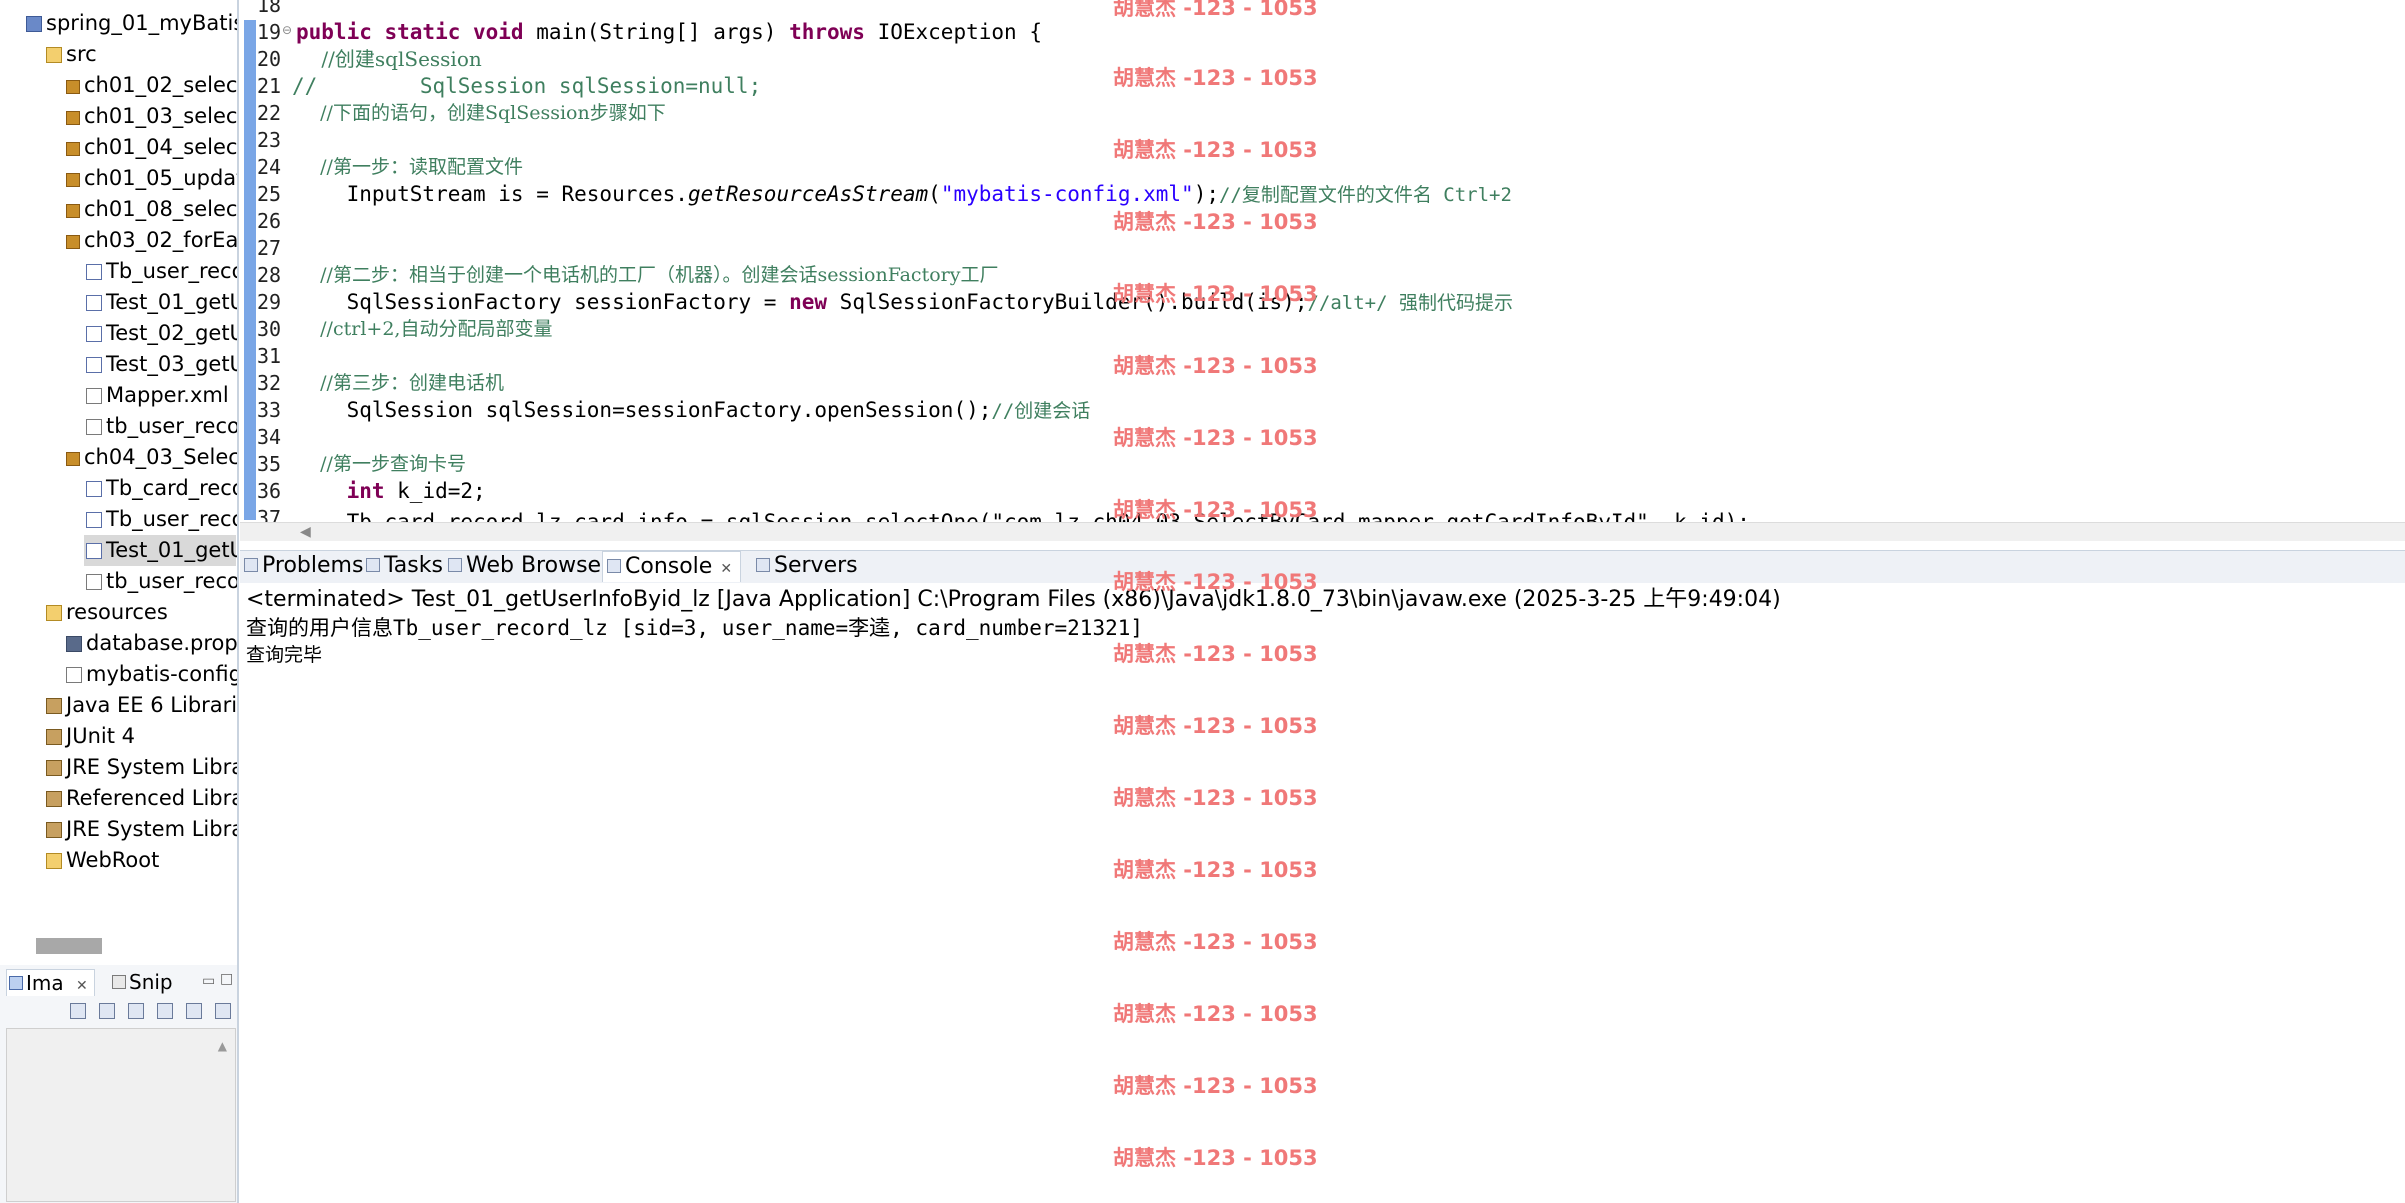 The width and height of the screenshot is (2405, 1203). I want to click on explorer-horizontal-scrollbar, so click(69, 946).